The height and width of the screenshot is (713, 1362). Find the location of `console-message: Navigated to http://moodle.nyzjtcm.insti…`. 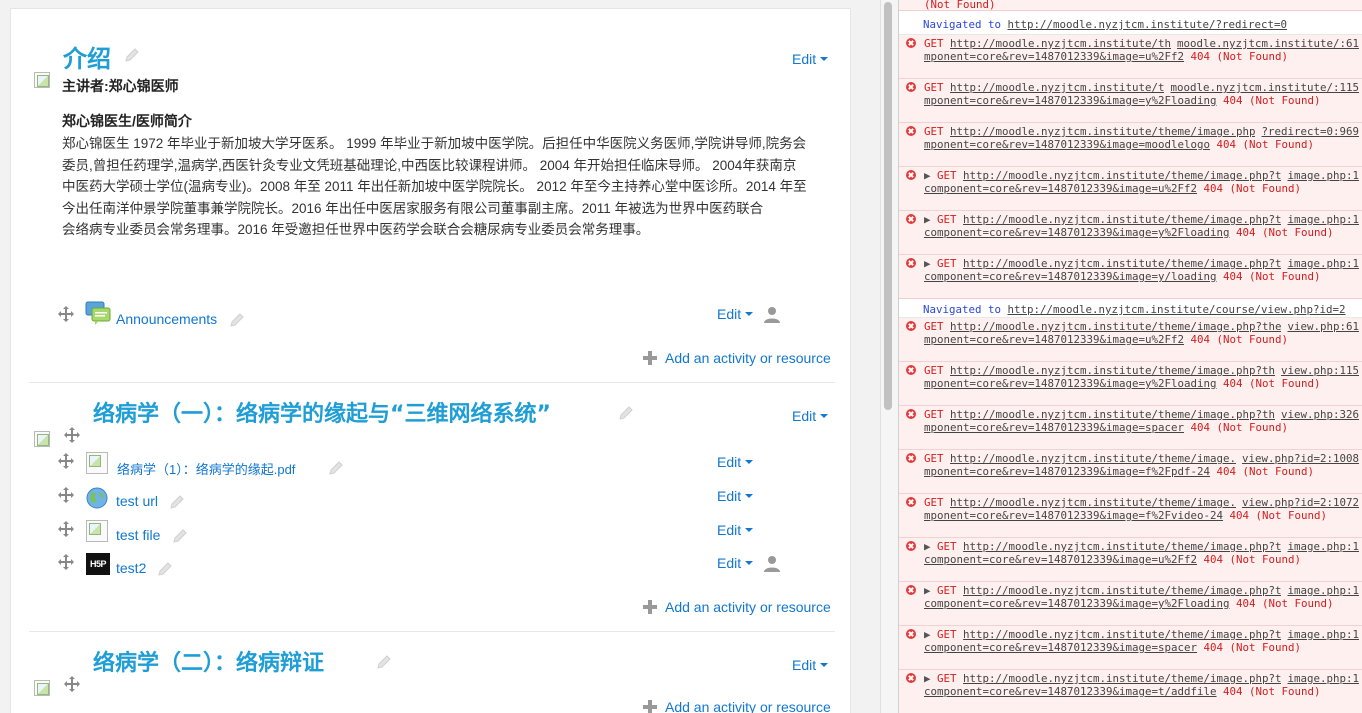

console-message: Navigated to http://moodle.nyzjtcm.insti… is located at coordinates (1141, 309).